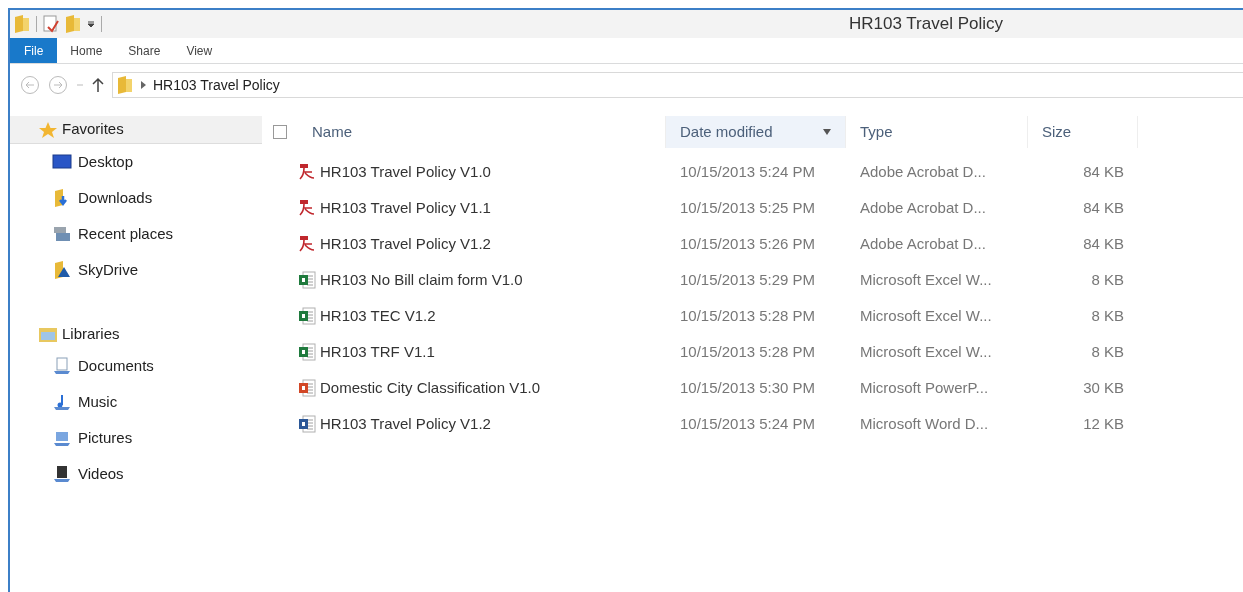  I want to click on file-row: HR103 Travel Policy V1.2 10/15/2013 5:24 PM Microsoft Word D... 12 KB, so click(700, 424).